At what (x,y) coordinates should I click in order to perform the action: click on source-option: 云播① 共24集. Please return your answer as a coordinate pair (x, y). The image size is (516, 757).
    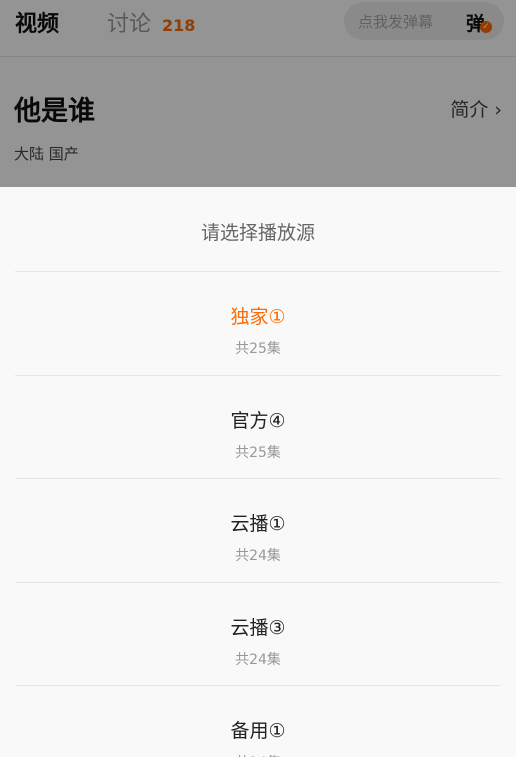
    Looking at the image, I should click on (258, 530).